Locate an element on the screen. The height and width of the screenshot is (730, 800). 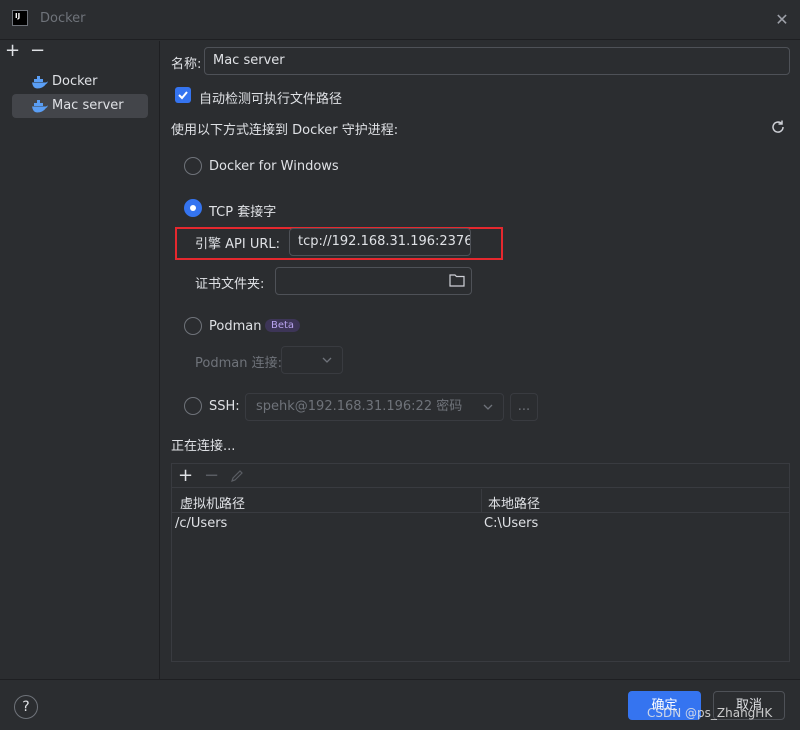
add-mapping-icon: + is located at coordinates (185, 475).